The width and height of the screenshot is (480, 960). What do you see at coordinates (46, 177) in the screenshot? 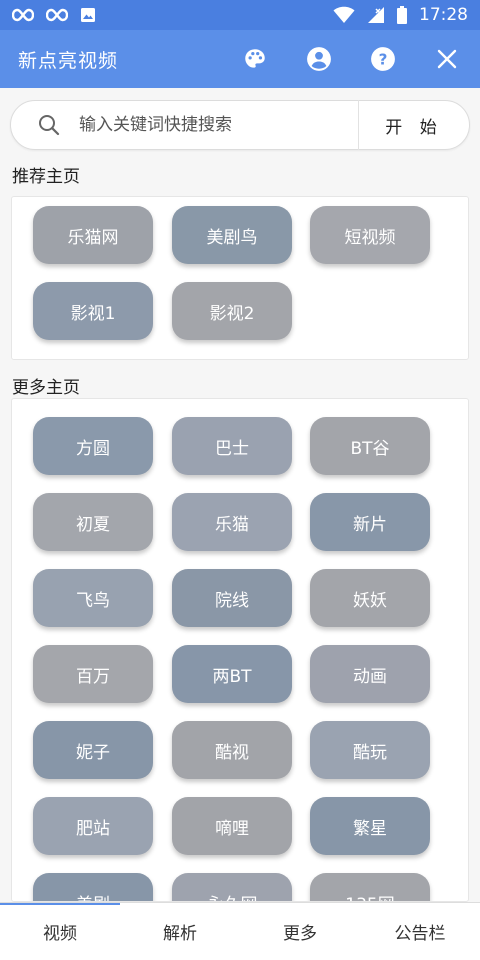
I see `section-title-recommended: 推荐主页` at bounding box center [46, 177].